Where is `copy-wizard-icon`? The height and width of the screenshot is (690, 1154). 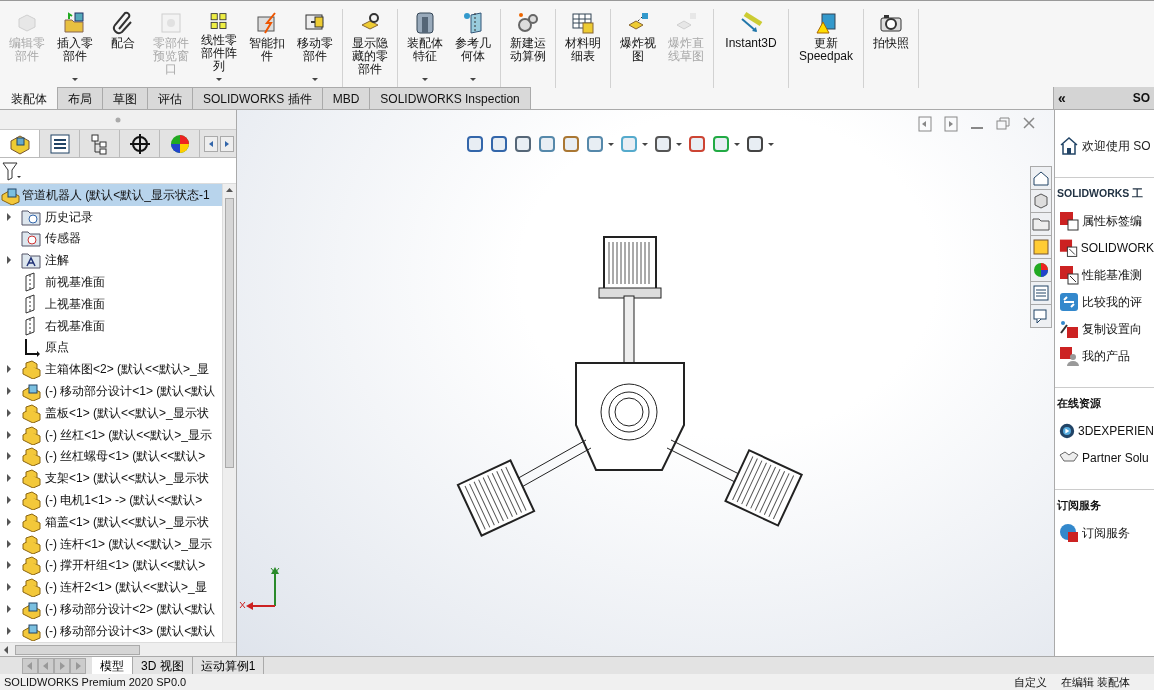
copy-wizard-icon is located at coordinates (1069, 328).